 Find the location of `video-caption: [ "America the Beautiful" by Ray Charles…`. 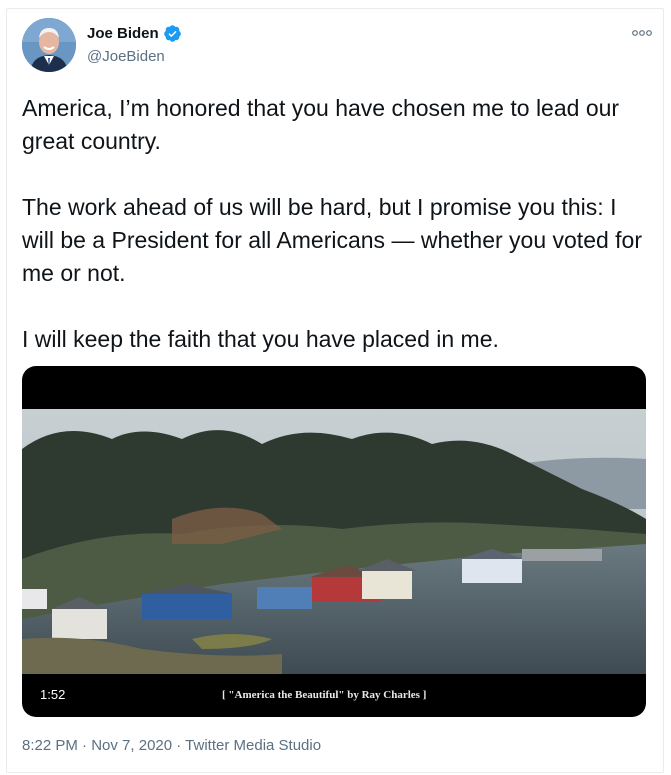

video-caption: [ "America the Beautiful" by Ray Charles… is located at coordinates (324, 695).